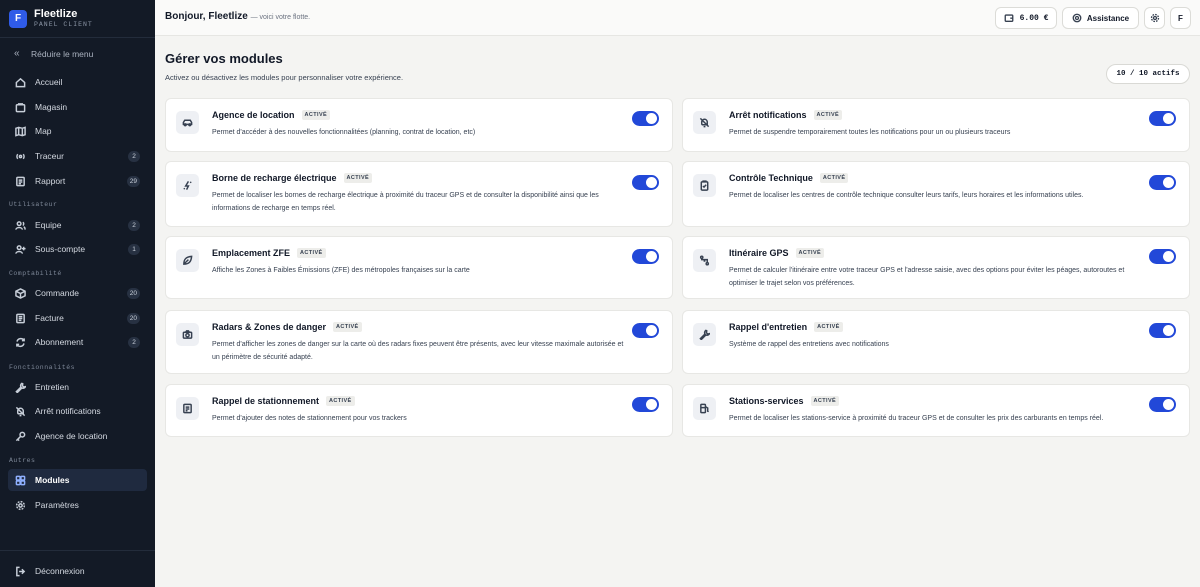 This screenshot has width=1200, height=587. Describe the element at coordinates (269, 327) in the screenshot. I see `module-title: Radars & Zones de danger` at that location.